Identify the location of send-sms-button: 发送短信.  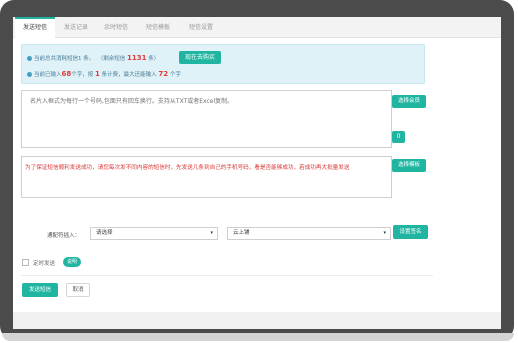
(40, 290).